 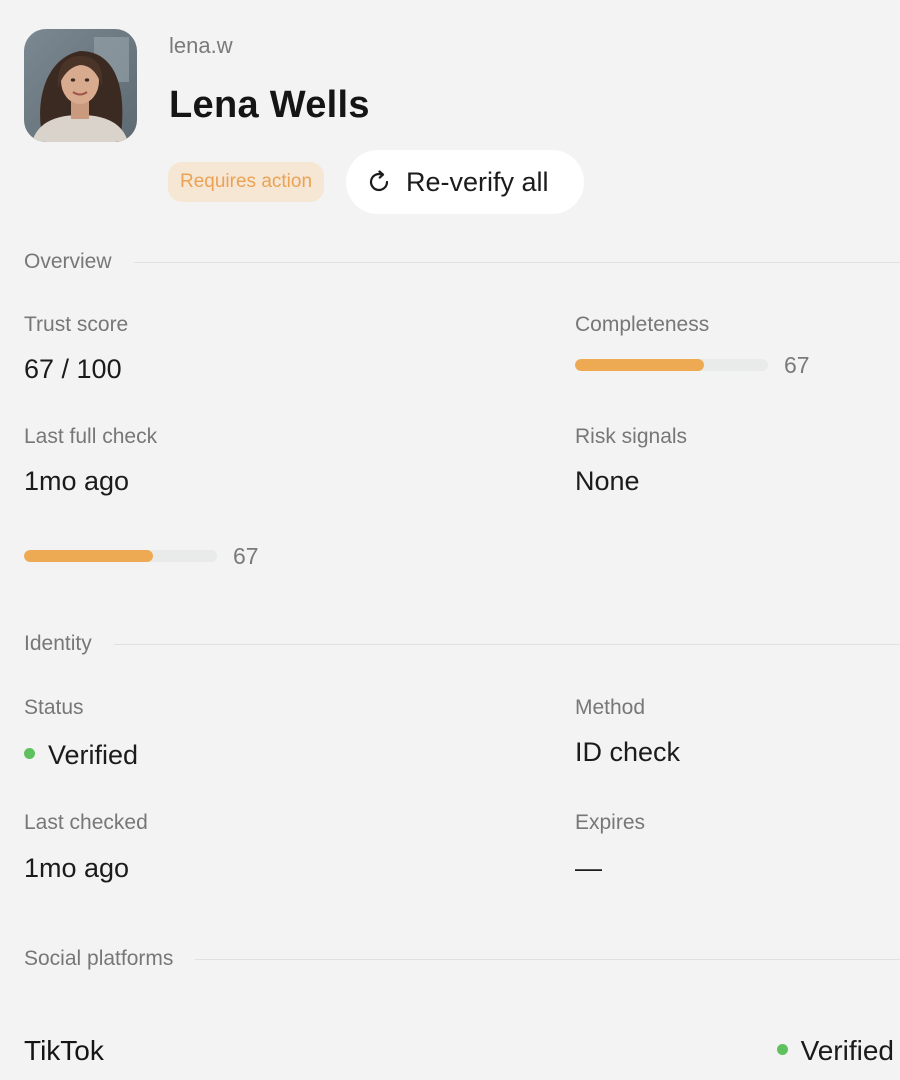 I want to click on section-title: Social platforms, so click(x=99, y=958).